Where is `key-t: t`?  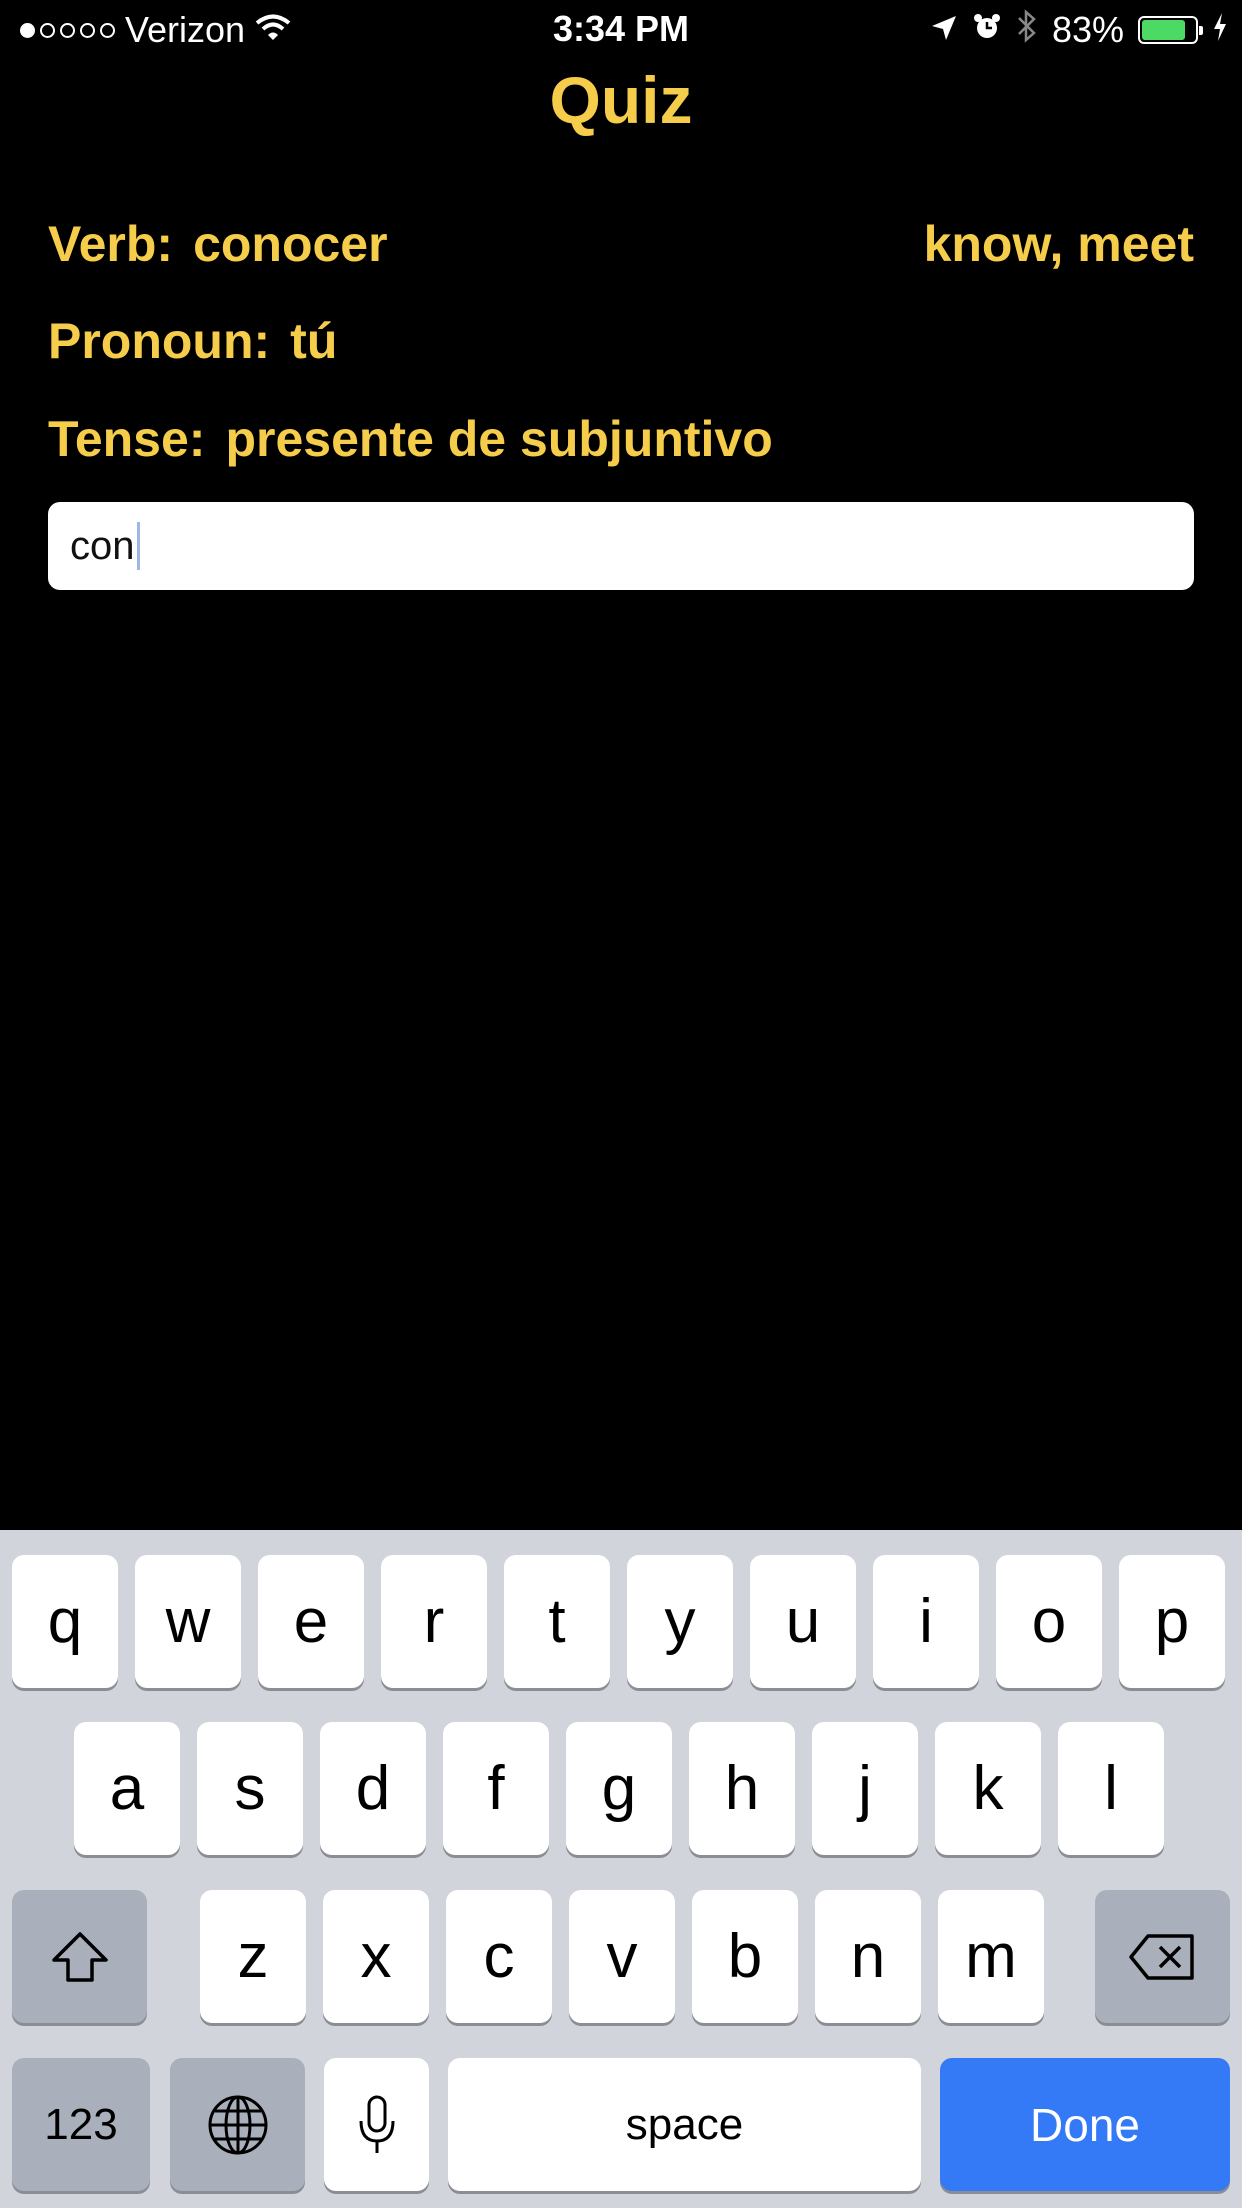 key-t: t is located at coordinates (557, 1621).